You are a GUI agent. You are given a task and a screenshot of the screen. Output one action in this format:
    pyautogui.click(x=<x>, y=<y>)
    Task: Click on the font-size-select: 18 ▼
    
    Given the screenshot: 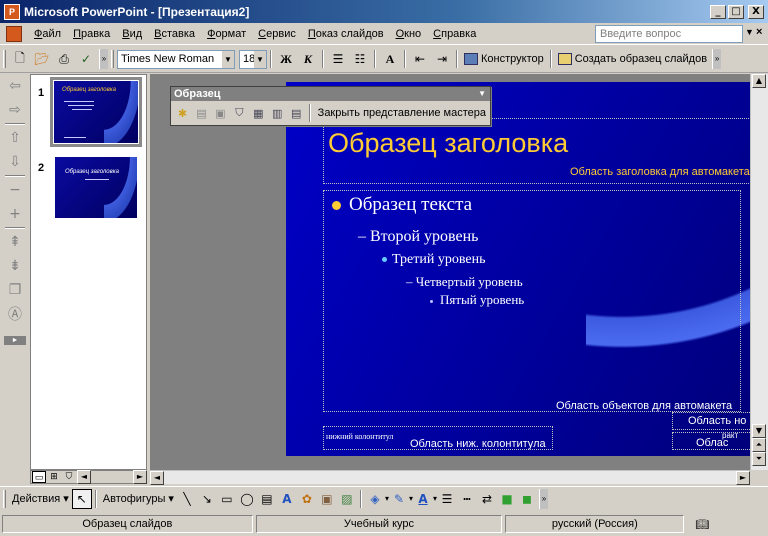 What is the action you would take?
    pyautogui.click(x=253, y=59)
    